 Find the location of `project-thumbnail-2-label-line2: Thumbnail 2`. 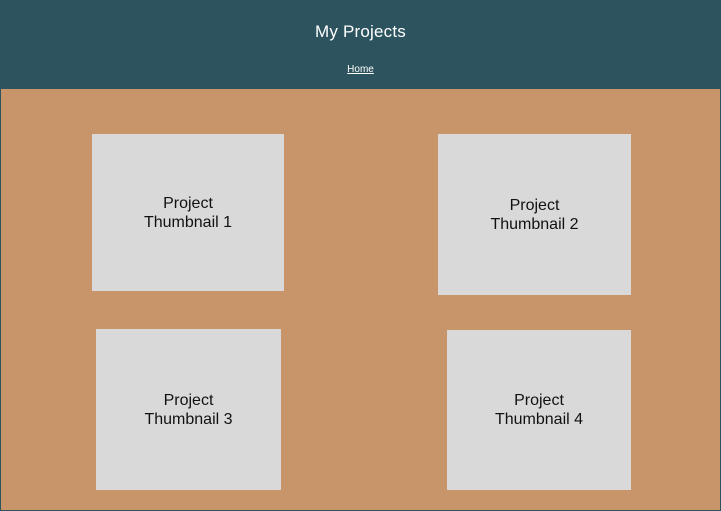

project-thumbnail-2-label-line2: Thumbnail 2 is located at coordinates (534, 224).